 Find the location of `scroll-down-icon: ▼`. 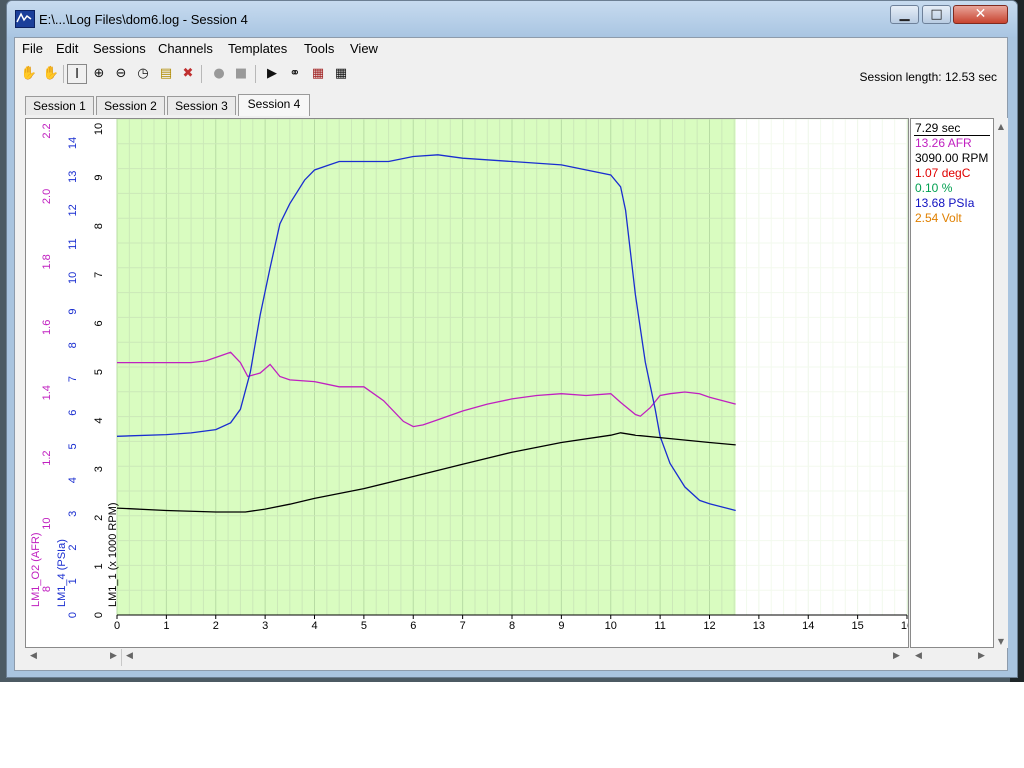

scroll-down-icon: ▼ is located at coordinates (1001, 641).